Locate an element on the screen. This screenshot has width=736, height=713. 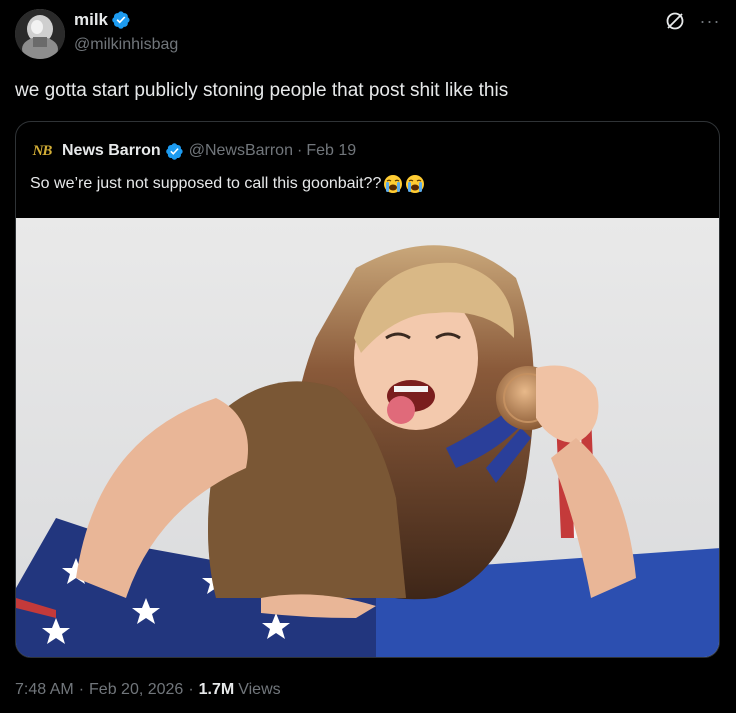
tweet-header: milk @milkinhisbag ··· is located at coordinates (368, 35).